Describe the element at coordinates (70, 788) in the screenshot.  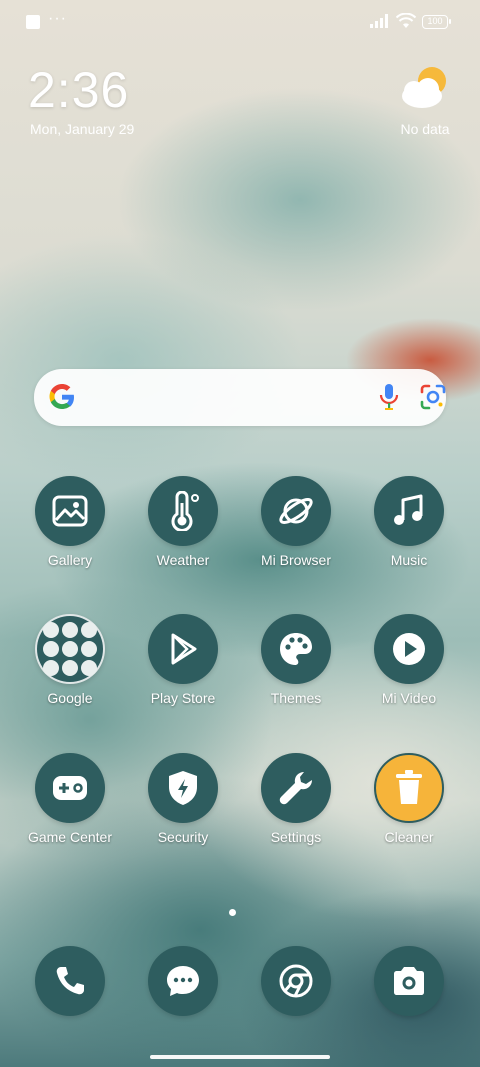
I see `gamepad-icon` at that location.